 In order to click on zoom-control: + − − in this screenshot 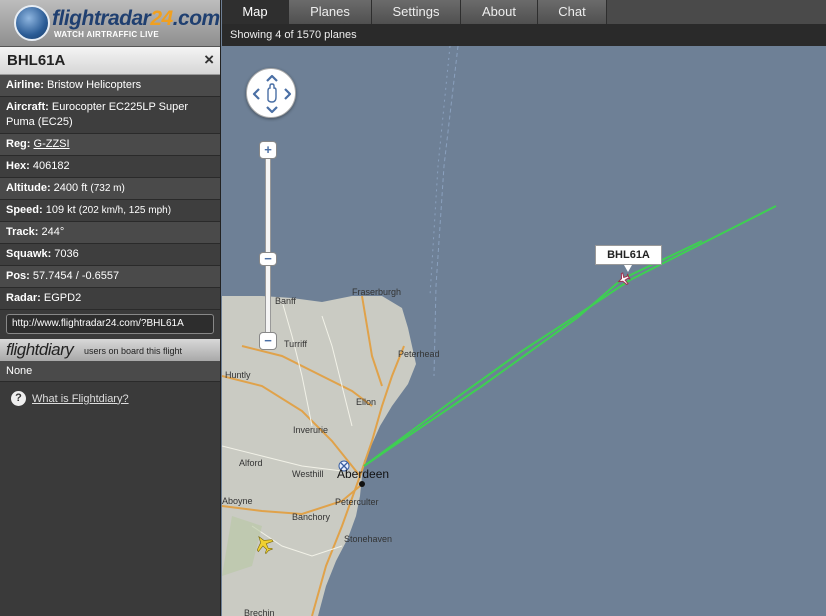, I will do `click(268, 245)`.